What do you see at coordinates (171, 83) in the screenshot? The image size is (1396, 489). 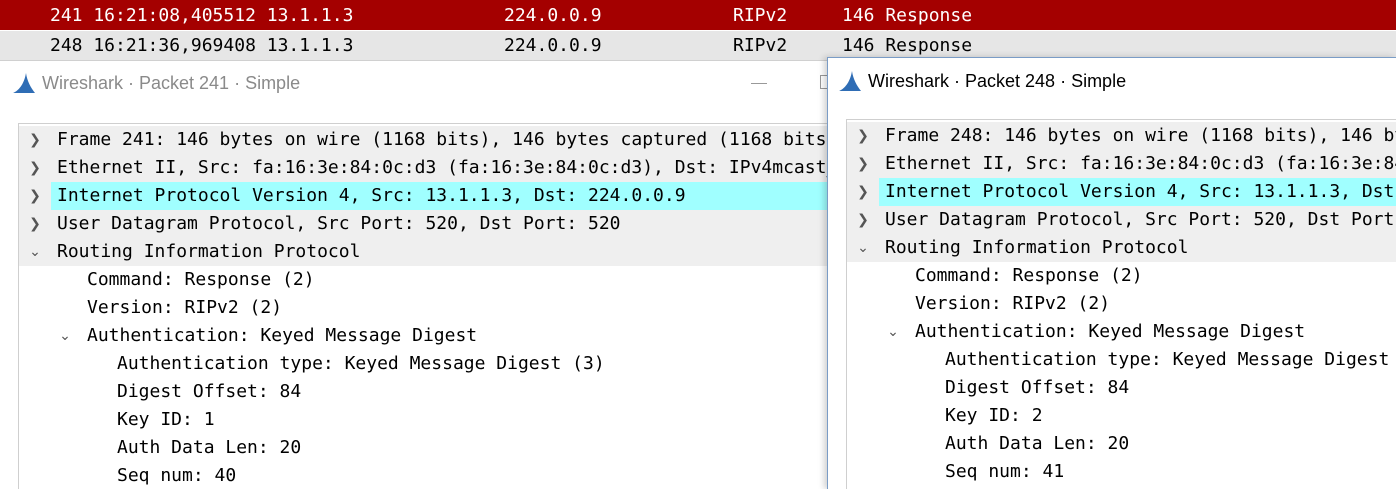 I see `window-title: Wireshark · Packet 241 · Simple` at bounding box center [171, 83].